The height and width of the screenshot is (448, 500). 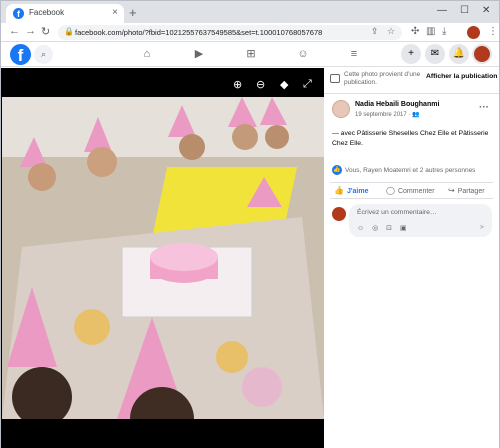 I want to click on groups-icon: ☺, so click(x=303, y=54).